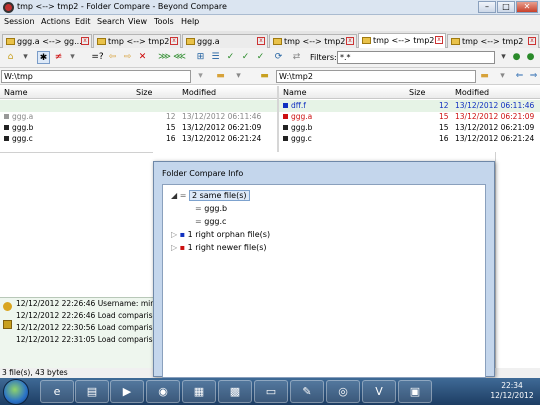 This screenshot has height=405, width=540. Describe the element at coordinates (493, 41) in the screenshot. I see `tab-5: tmp <--> tmp2 x` at that location.